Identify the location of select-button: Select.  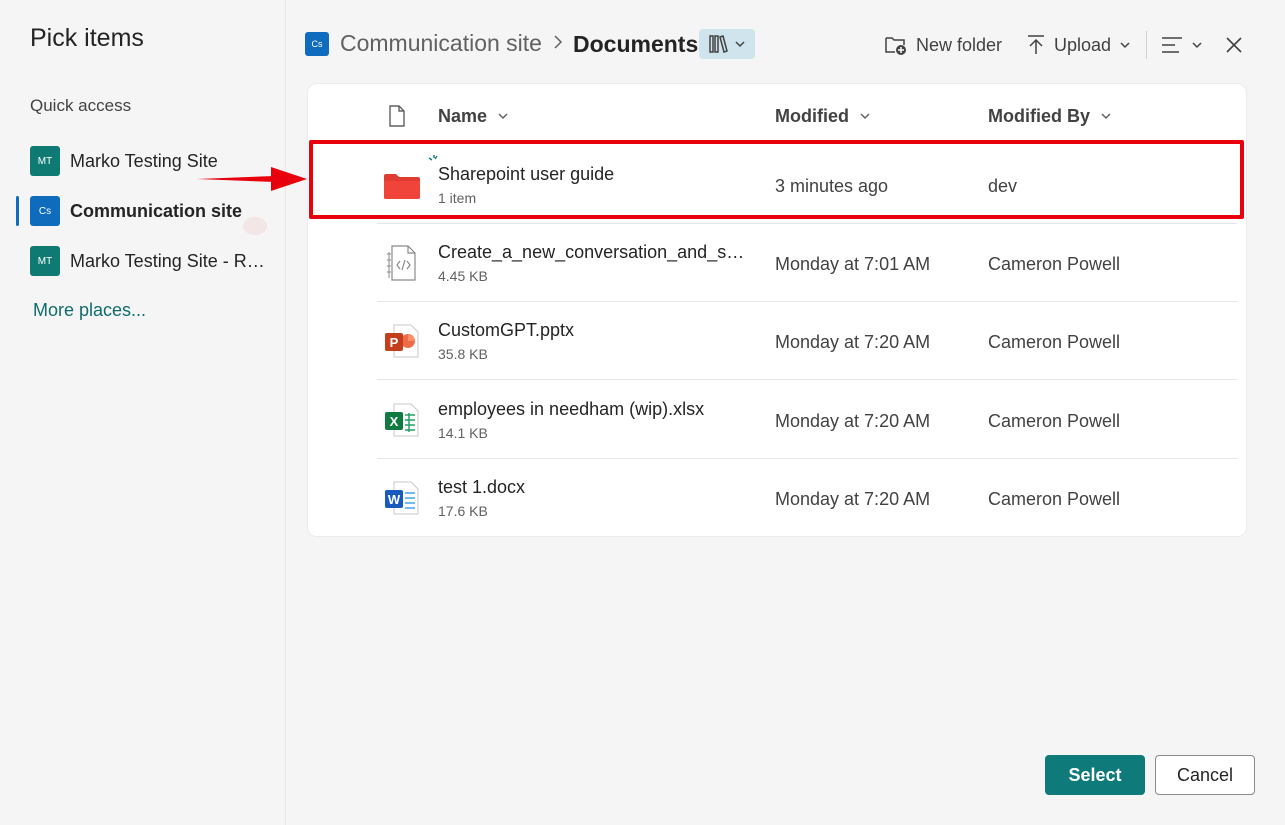
(1095, 775).